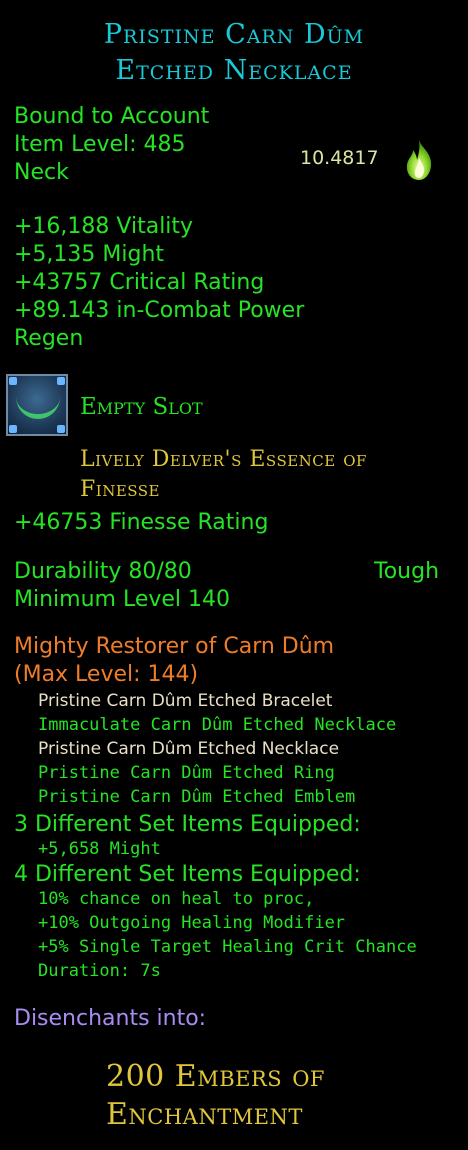  What do you see at coordinates (204, 1114) in the screenshot?
I see `disenchant-result-line2: Enchantment` at bounding box center [204, 1114].